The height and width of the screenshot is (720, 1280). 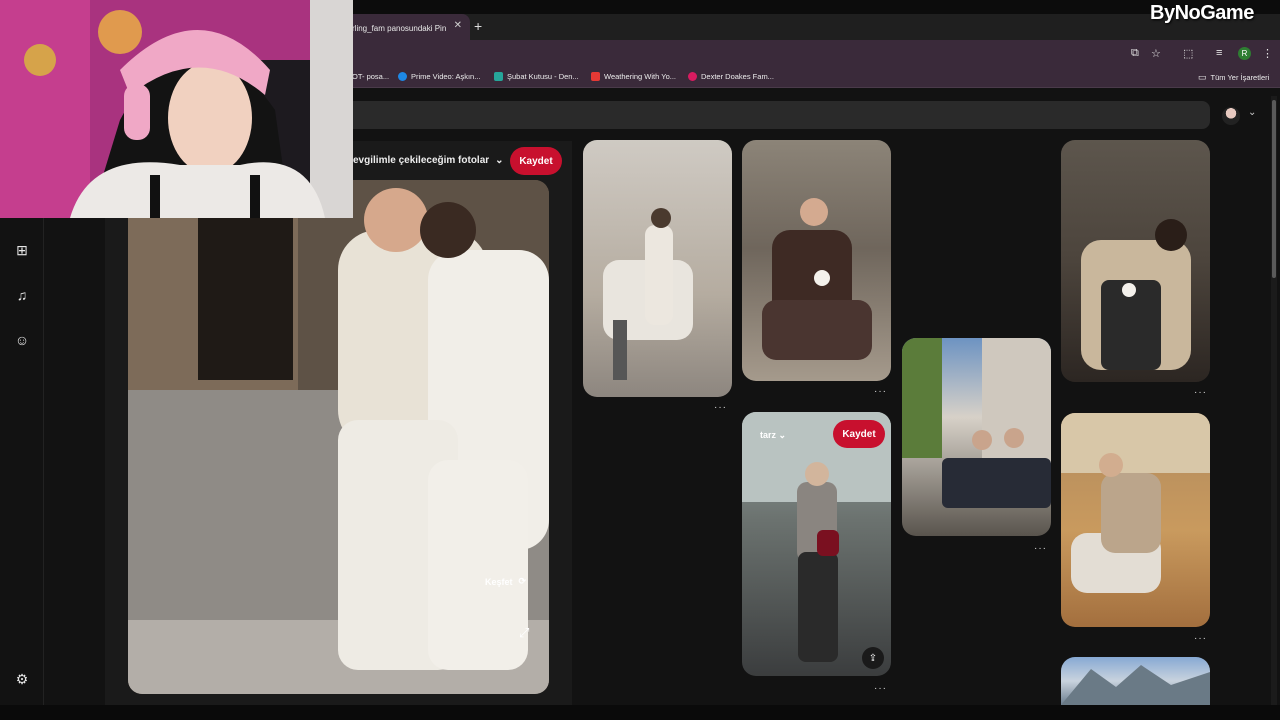 What do you see at coordinates (428, 160) in the screenshot?
I see `board-selector: evgilimle çekileceğim fotolar ⌄` at bounding box center [428, 160].